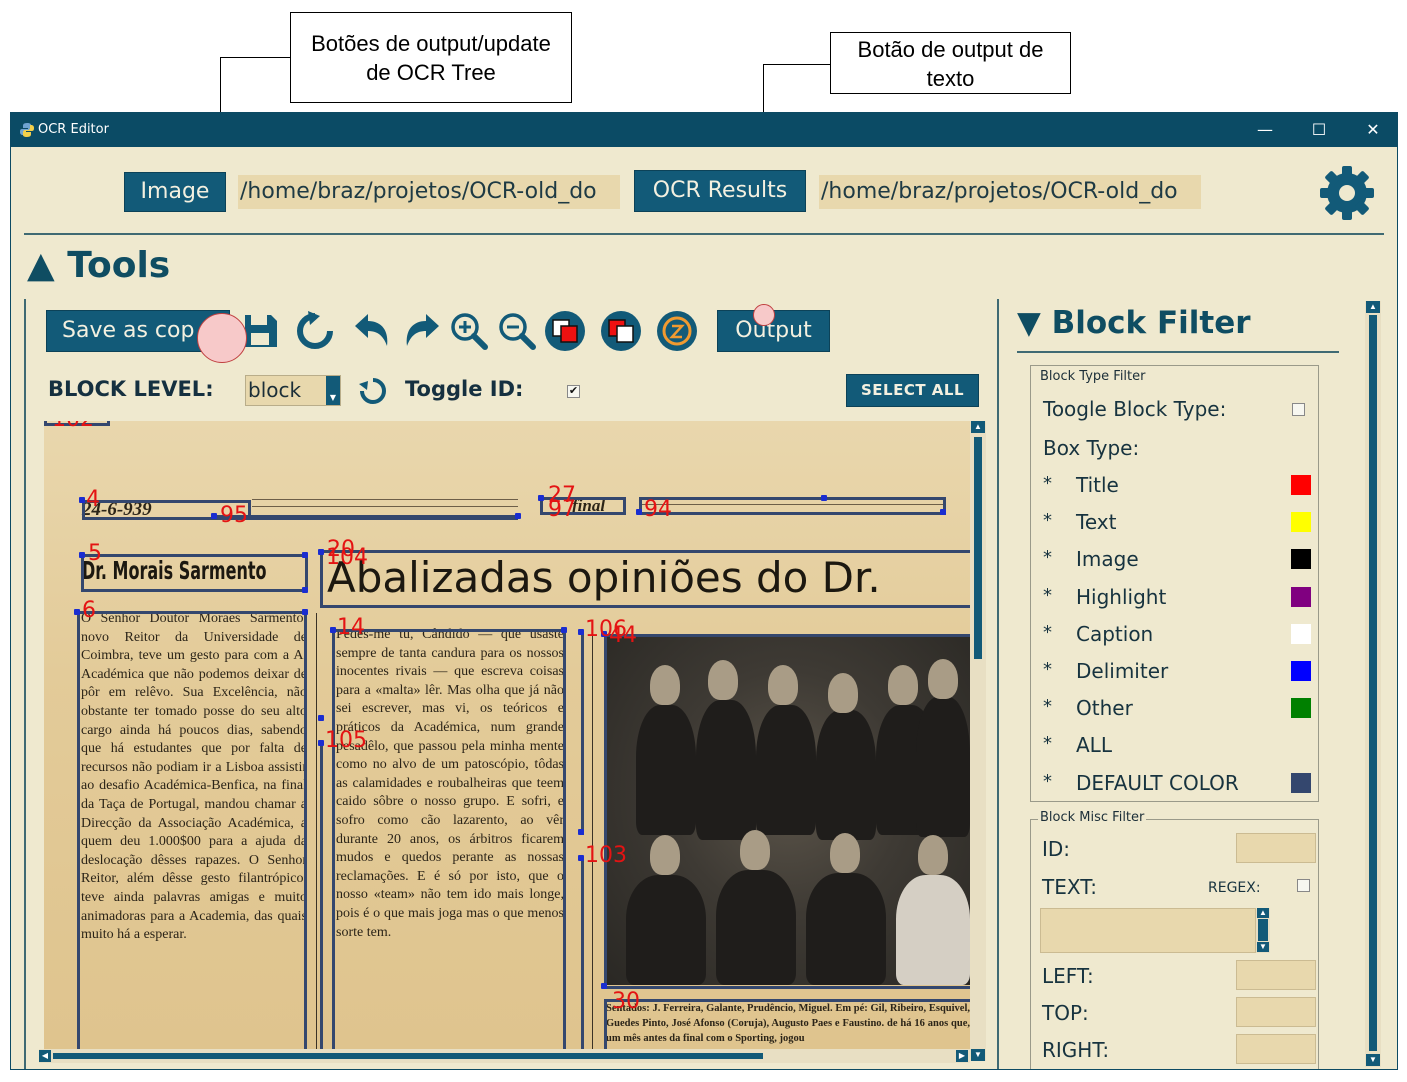 Image resolution: width=1407 pixels, height=1082 pixels. What do you see at coordinates (373, 391) in the screenshot?
I see `rotate-icon` at bounding box center [373, 391].